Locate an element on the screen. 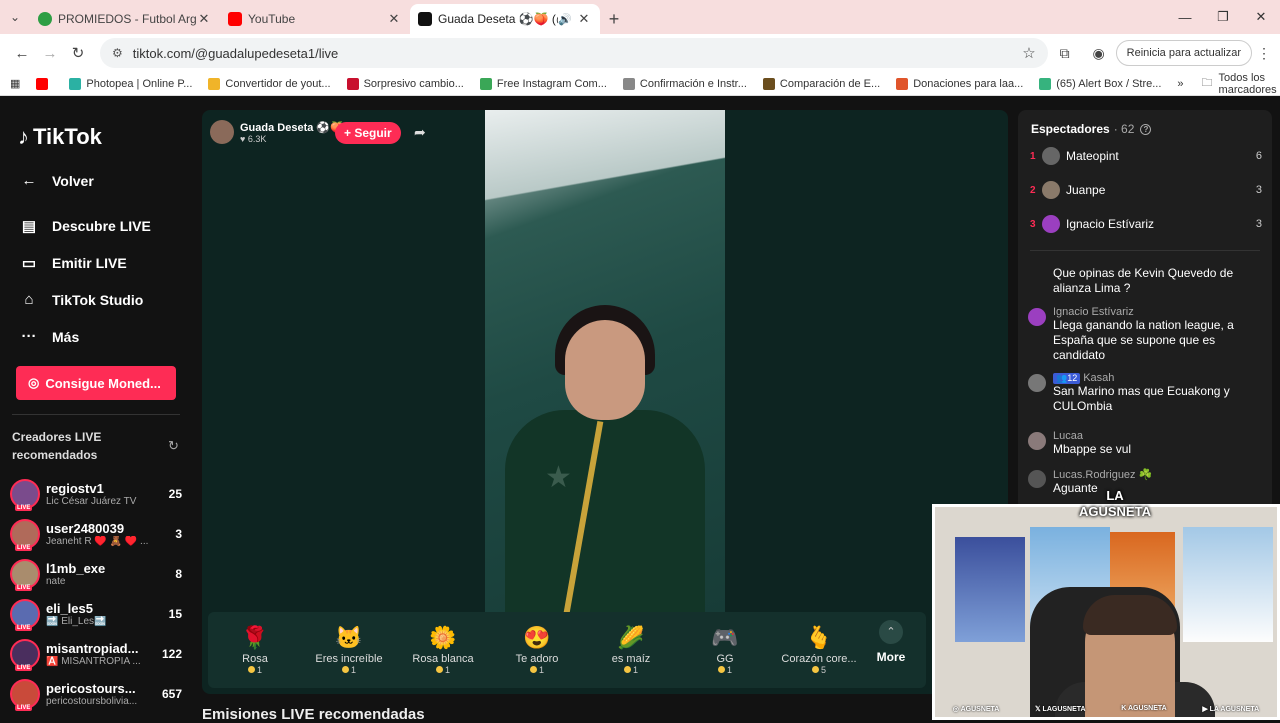 The image size is (1280, 723). forward-arrow-icon: → is located at coordinates (50, 53).